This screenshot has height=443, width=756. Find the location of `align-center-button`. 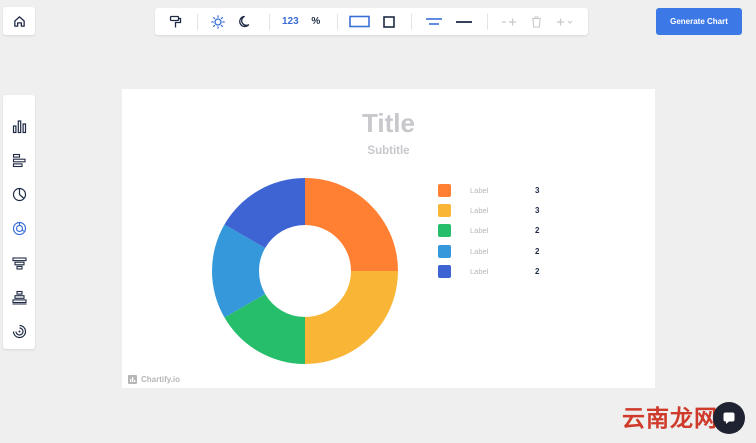

align-center-button is located at coordinates (434, 21).